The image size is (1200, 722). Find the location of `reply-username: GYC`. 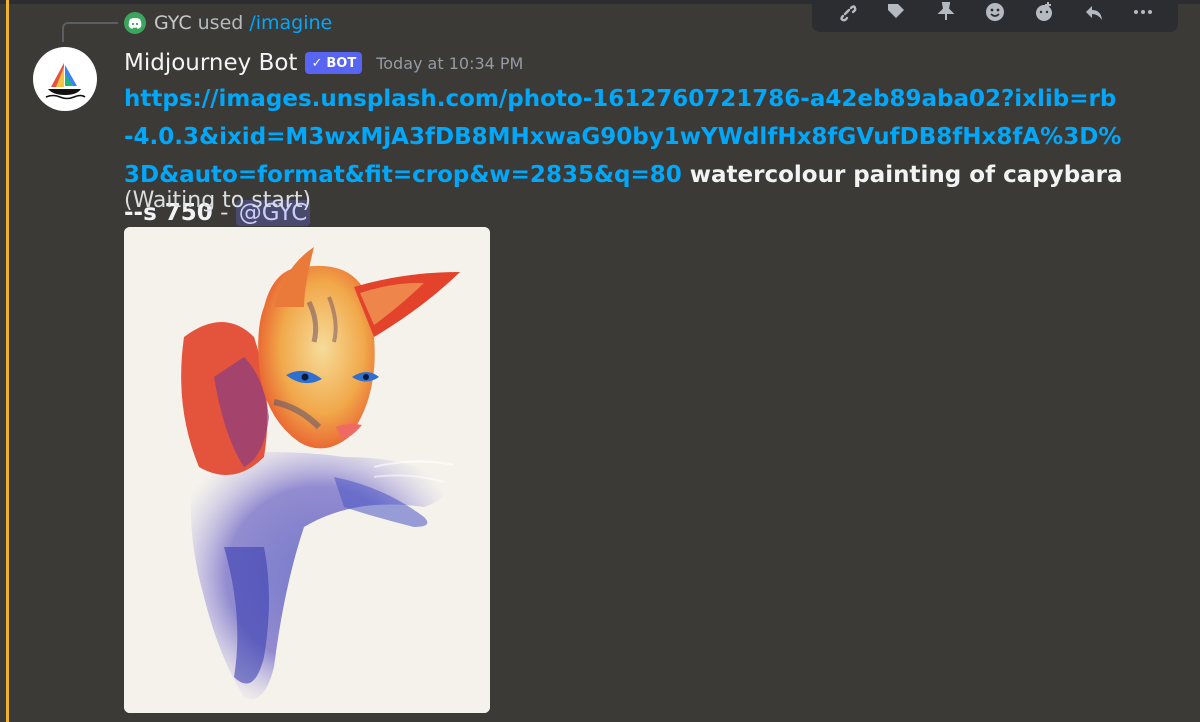

reply-username: GYC is located at coordinates (173, 23).